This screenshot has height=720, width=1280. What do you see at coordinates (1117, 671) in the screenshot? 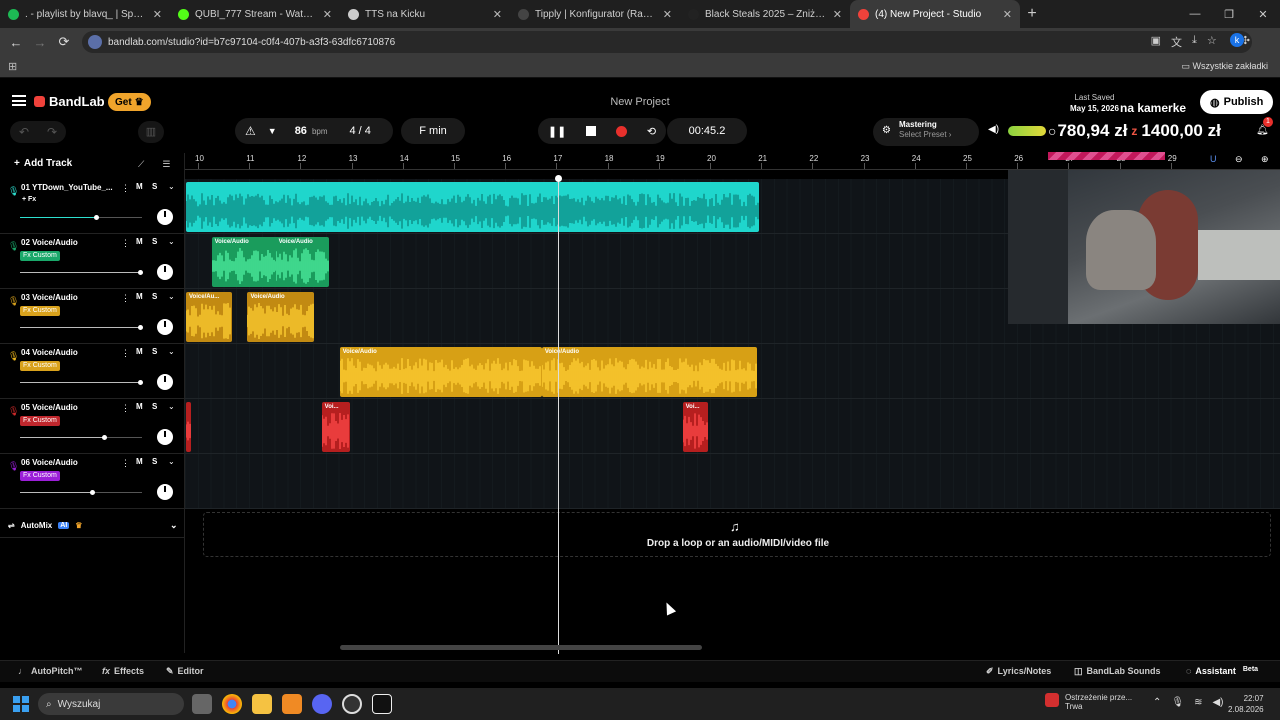
I see `sounds-button: ◫ BandLab Sounds` at bounding box center [1117, 671].